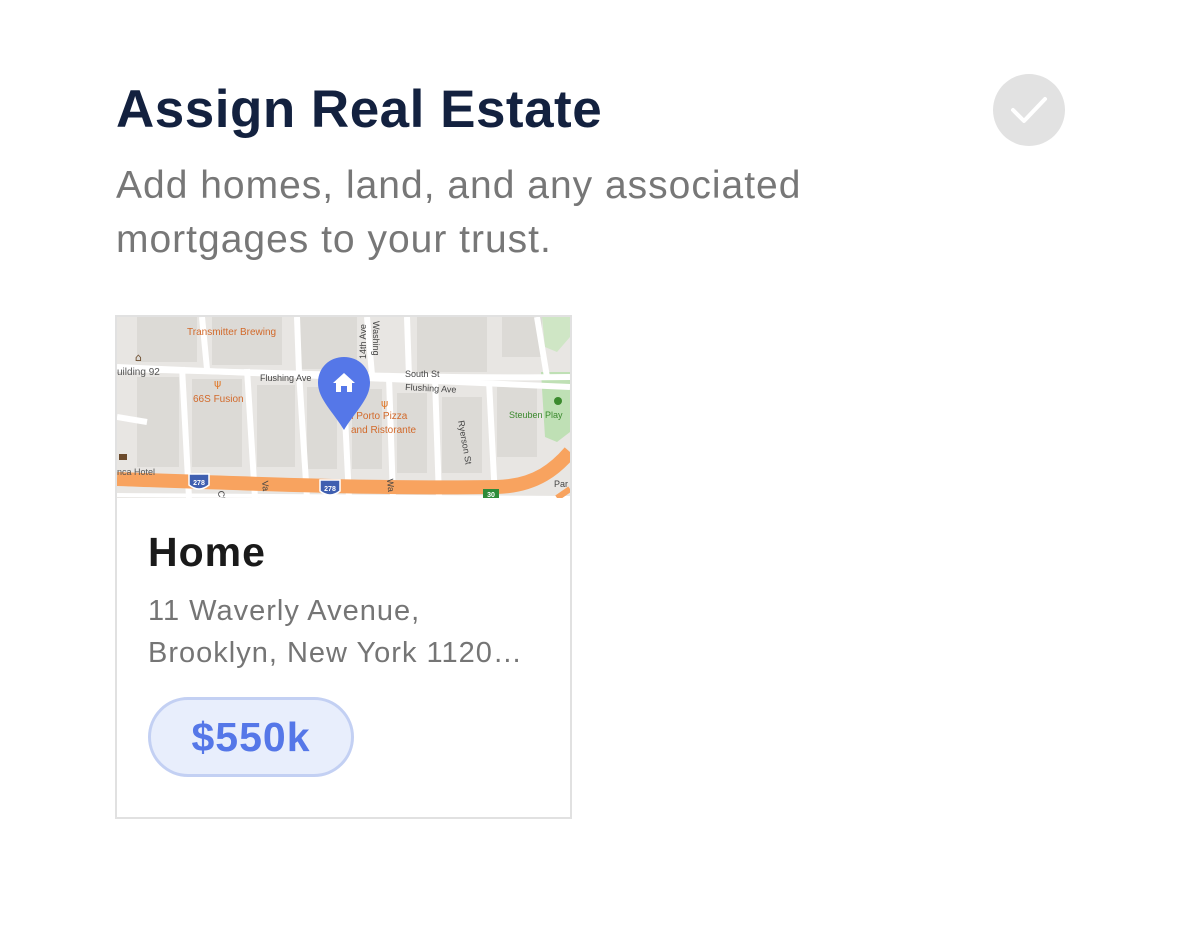 This screenshot has width=1179, height=944. Describe the element at coordinates (231, 332) in the screenshot. I see `map-label: Transmitter Brewing` at that location.